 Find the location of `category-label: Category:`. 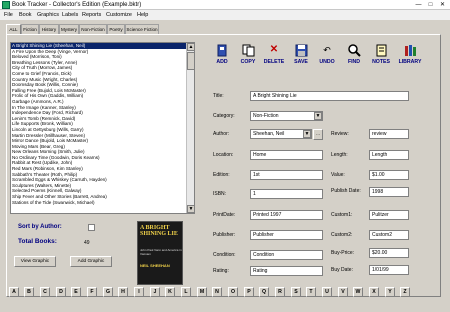

category-label: Category: is located at coordinates (224, 116).